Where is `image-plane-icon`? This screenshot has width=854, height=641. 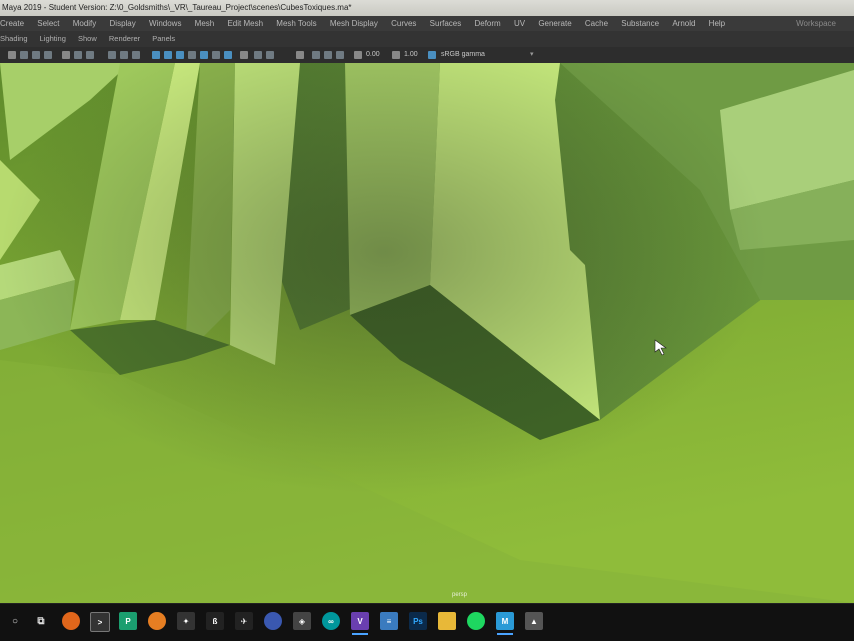
image-plane-icon is located at coordinates (48, 55).